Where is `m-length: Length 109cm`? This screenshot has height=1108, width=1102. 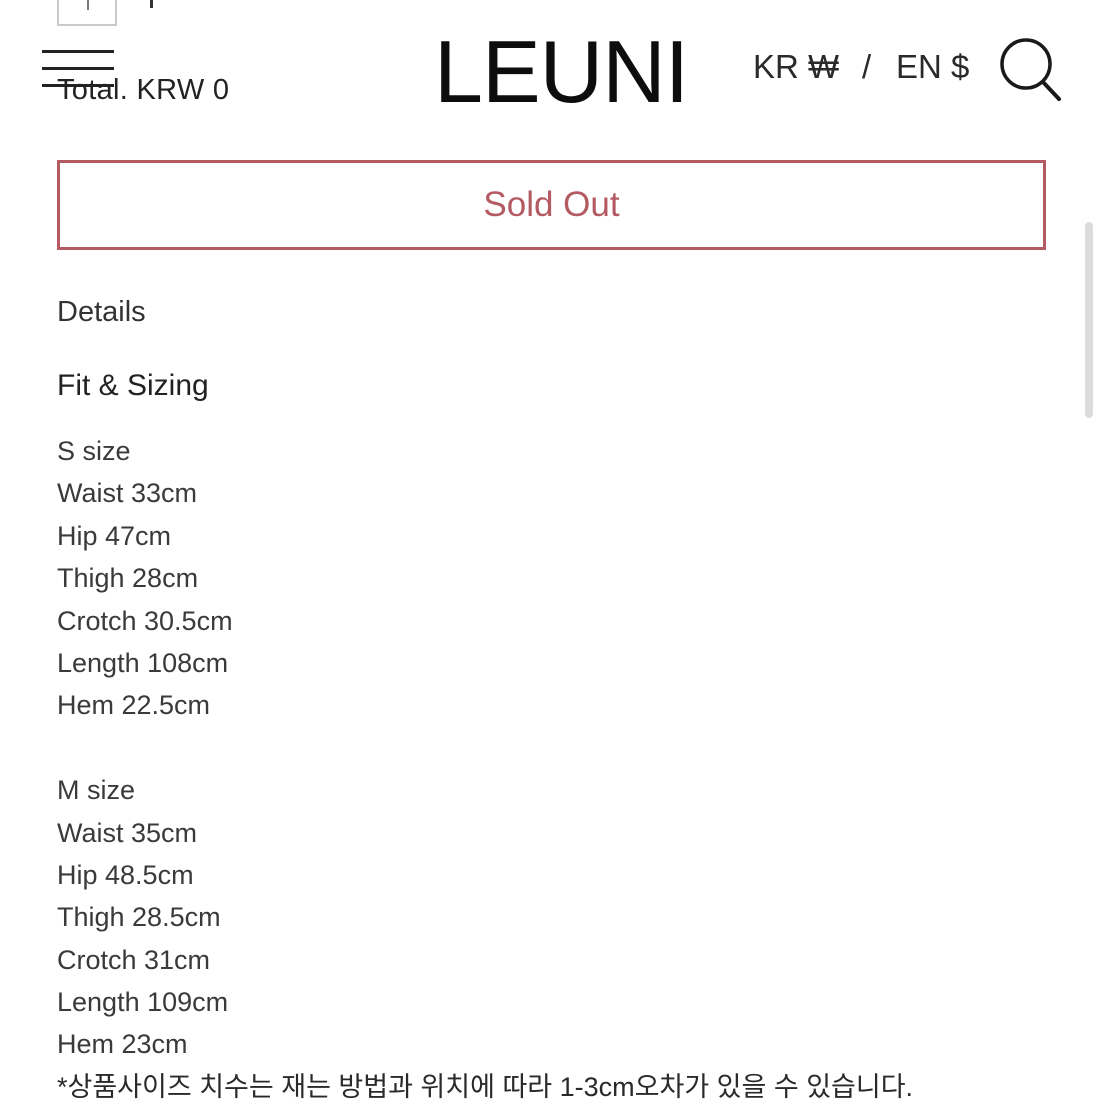 m-length: Length 109cm is located at coordinates (143, 1002).